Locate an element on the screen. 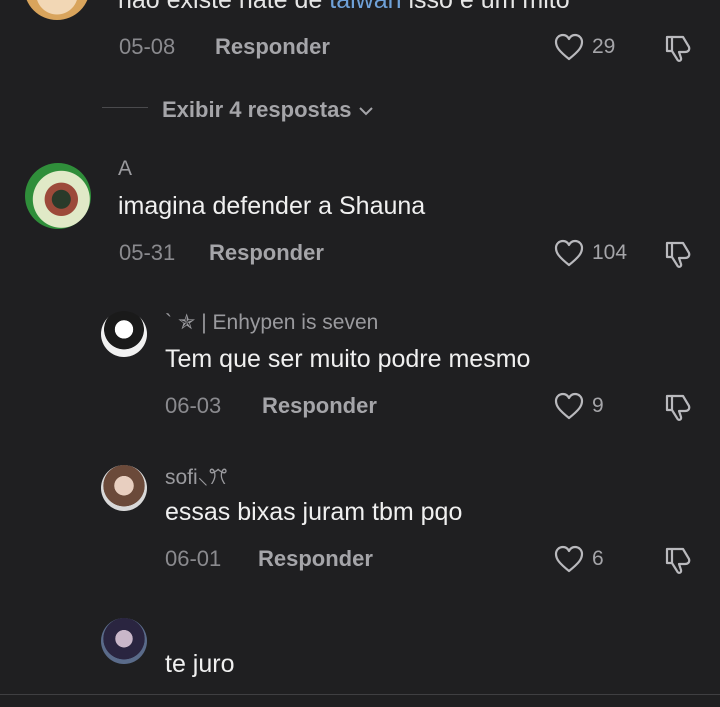 This screenshot has width=720, height=707. like-count: 29 is located at coordinates (604, 46).